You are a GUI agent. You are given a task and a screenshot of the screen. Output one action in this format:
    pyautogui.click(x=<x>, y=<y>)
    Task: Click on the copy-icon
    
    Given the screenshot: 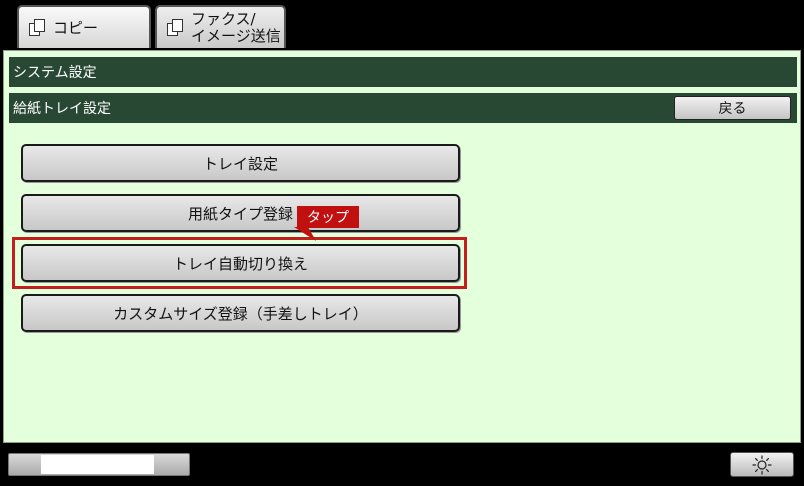 What is the action you would take?
    pyautogui.click(x=38, y=27)
    